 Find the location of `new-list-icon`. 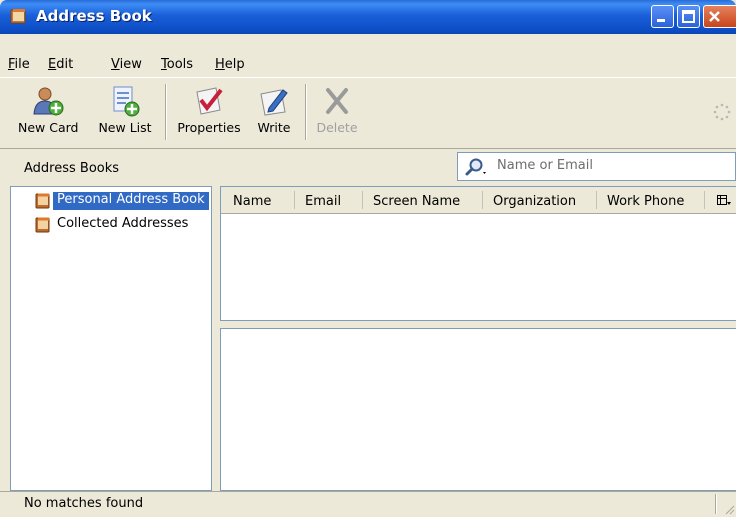

new-list-icon is located at coordinates (126, 101).